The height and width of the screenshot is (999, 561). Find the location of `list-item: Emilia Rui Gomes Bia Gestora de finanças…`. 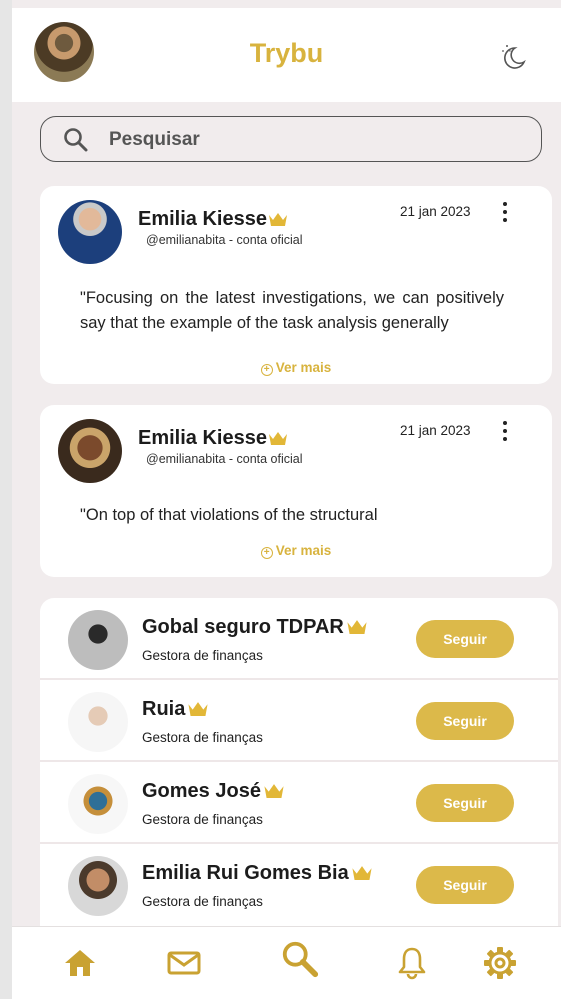

list-item: Emilia Rui Gomes Bia Gestora de finanças… is located at coordinates (299, 884).